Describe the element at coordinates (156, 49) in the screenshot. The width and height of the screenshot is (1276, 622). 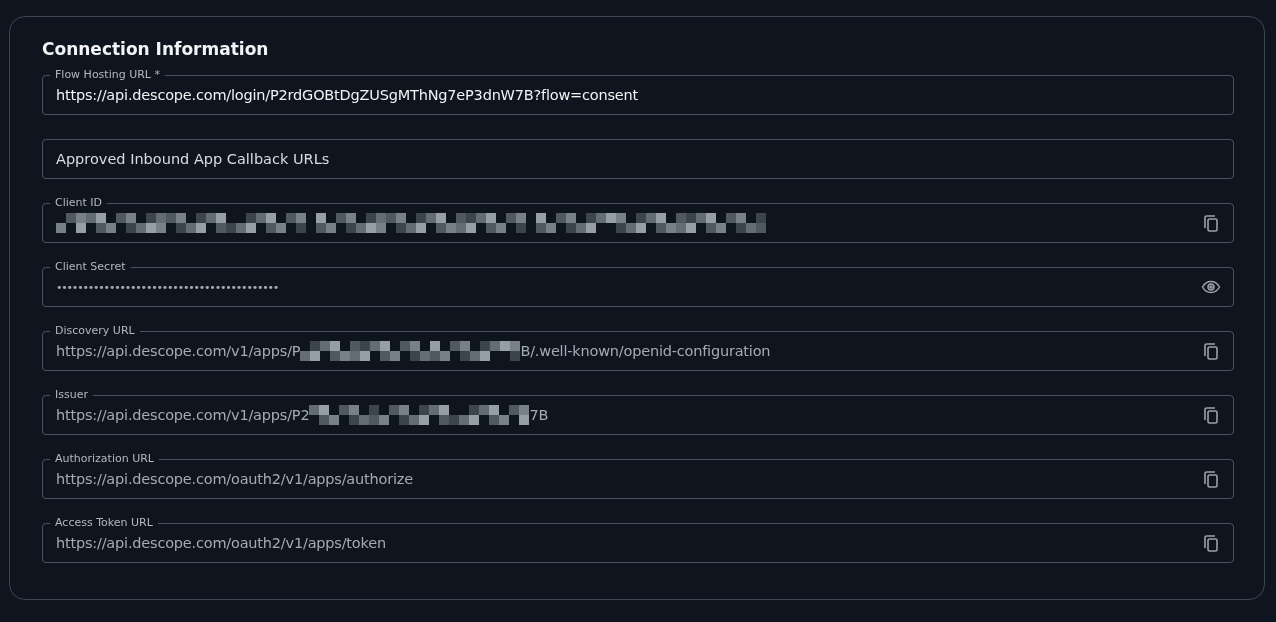
I see `section-title: Connection Information` at that location.